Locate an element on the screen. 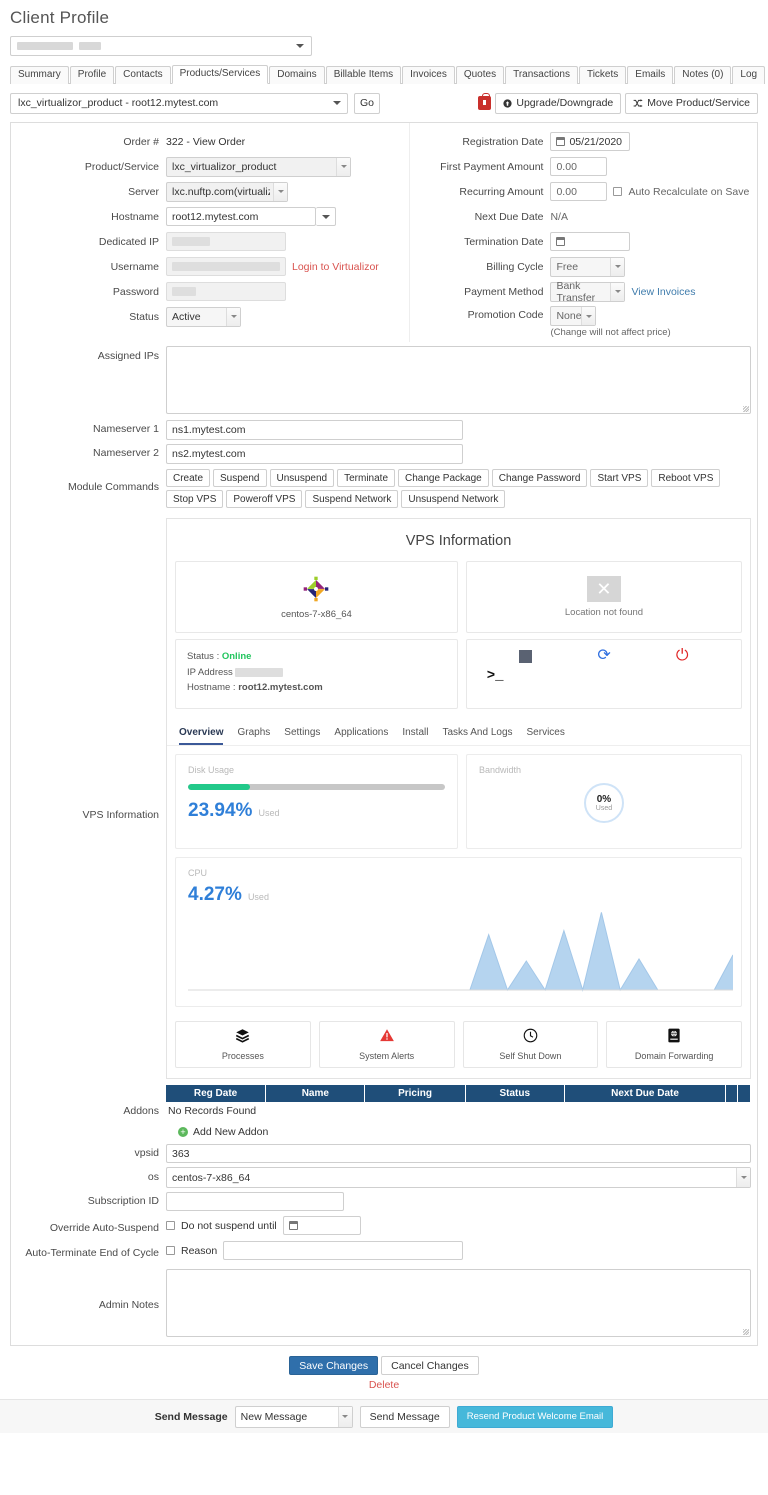 This screenshot has width=768, height=1495. tab-invoices: Invoices is located at coordinates (428, 75).